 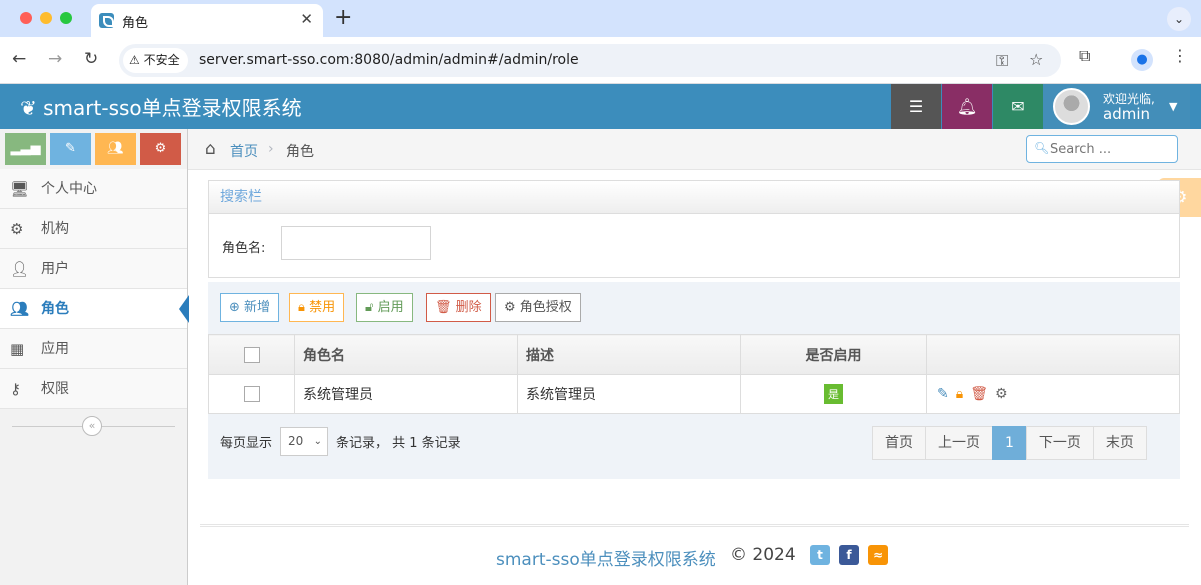 What do you see at coordinates (1084, 56) in the screenshot?
I see `extensions-icon: ⧉` at bounding box center [1084, 56].